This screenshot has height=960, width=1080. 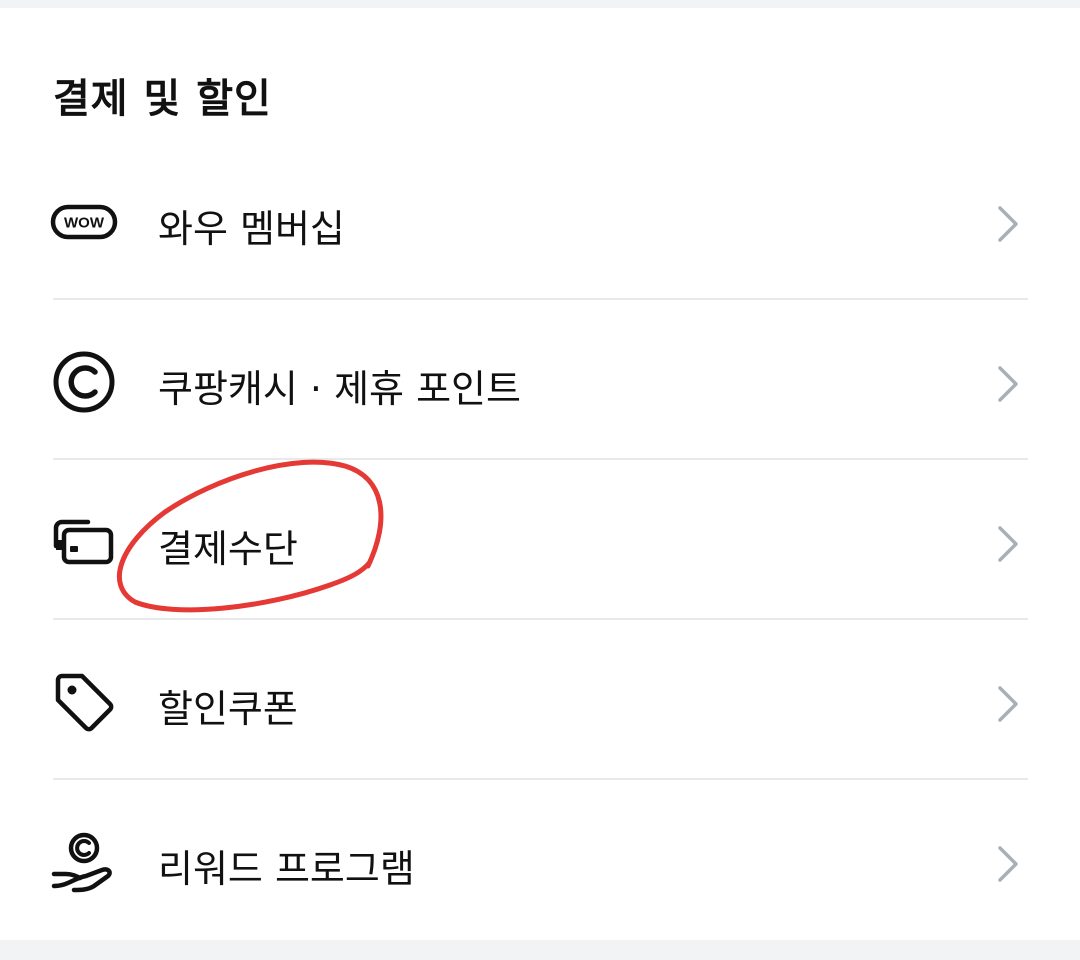 I want to click on wow-badge-text: WOW, so click(x=84, y=223).